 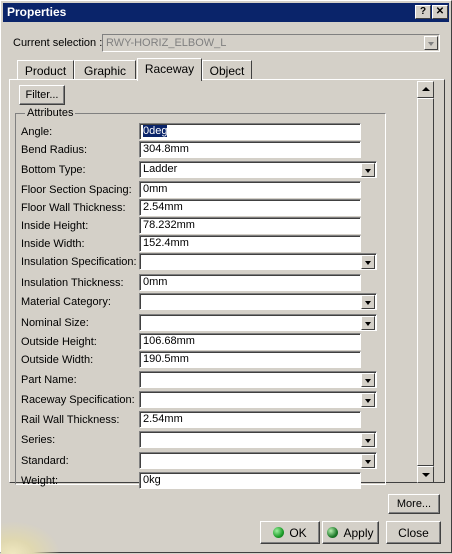 I want to click on green-light-icon, so click(x=279, y=532).